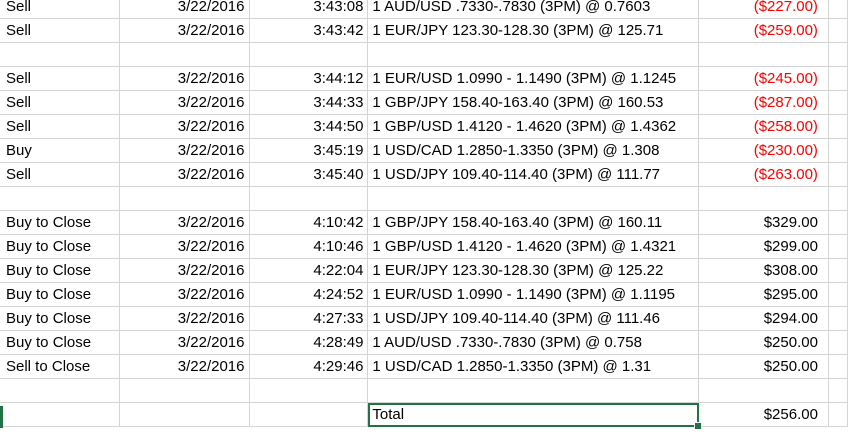 Image resolution: width=848 pixels, height=441 pixels. What do you see at coordinates (763, 78) in the screenshot?
I see `amount-cell: ($245.00)` at bounding box center [763, 78].